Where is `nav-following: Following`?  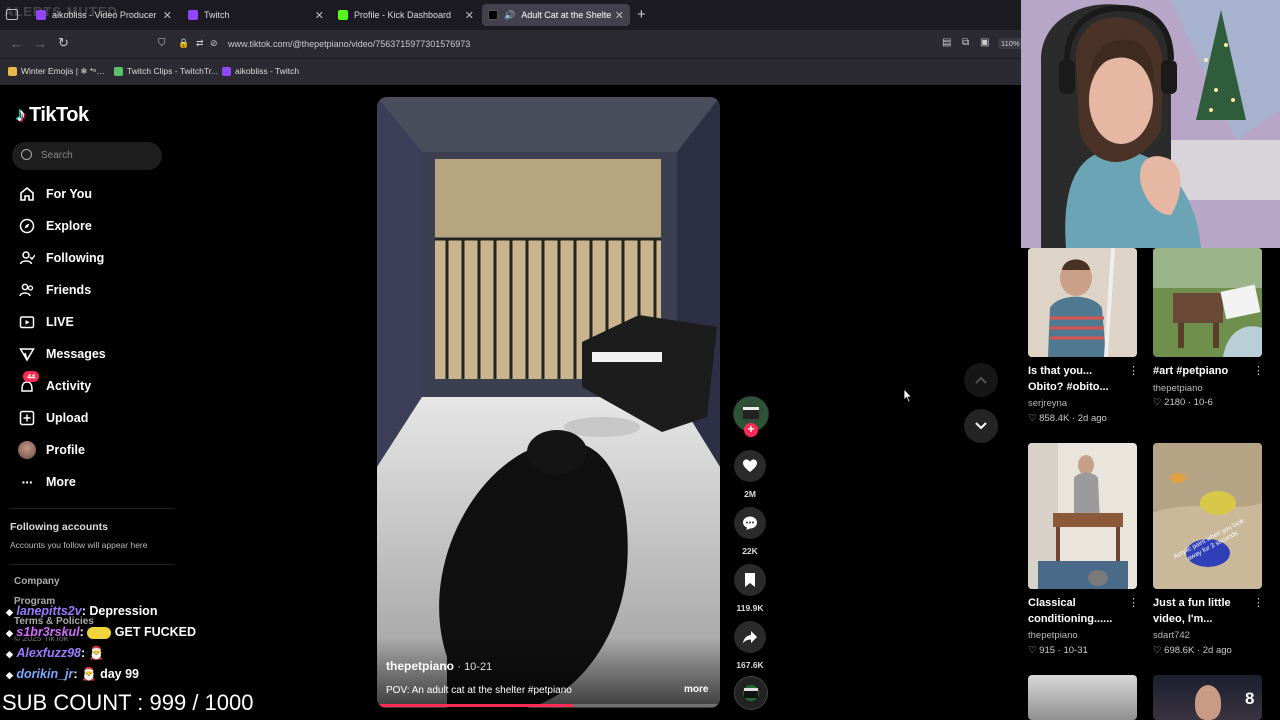 nav-following: Following is located at coordinates (61, 258).